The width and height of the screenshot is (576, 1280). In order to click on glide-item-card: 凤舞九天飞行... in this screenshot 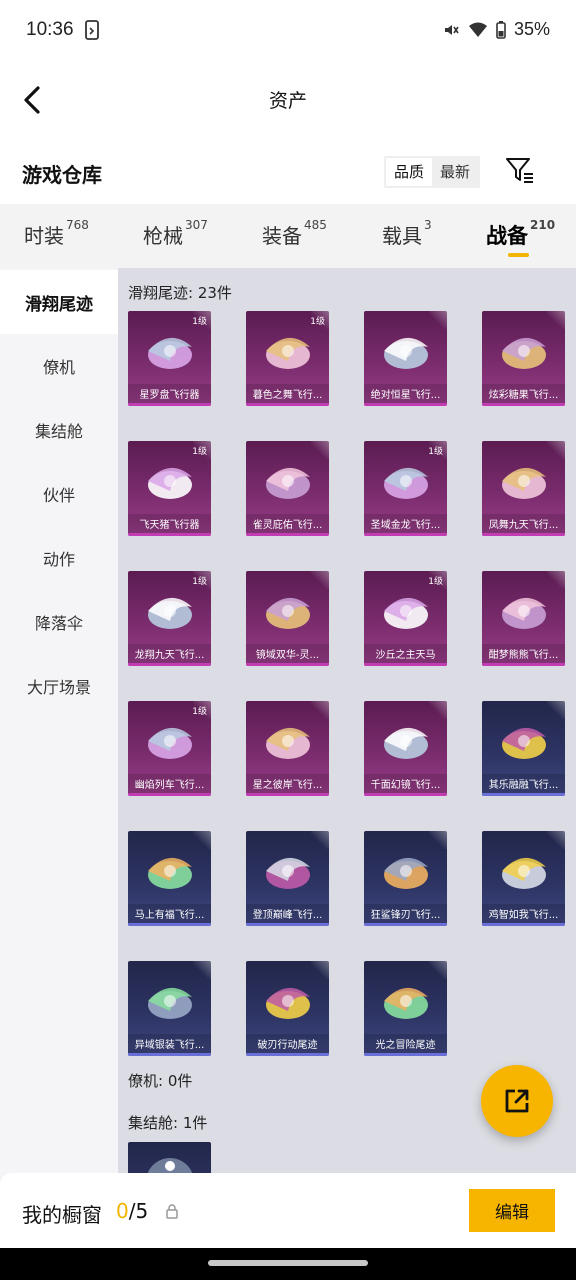, I will do `click(523, 488)`.